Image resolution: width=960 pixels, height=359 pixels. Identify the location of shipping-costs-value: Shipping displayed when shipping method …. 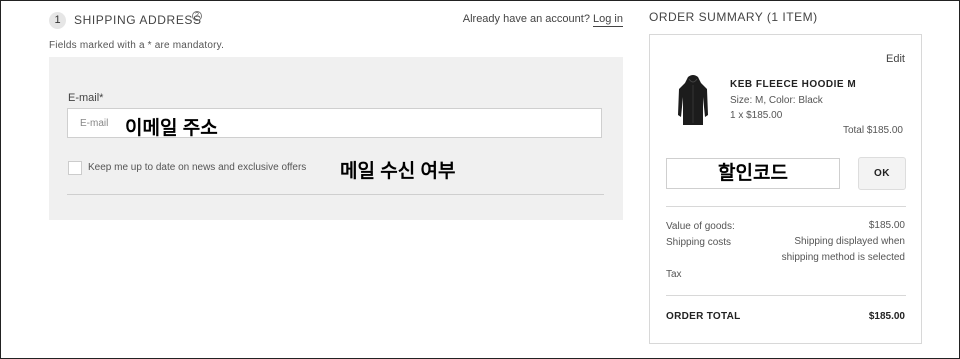
(843, 250).